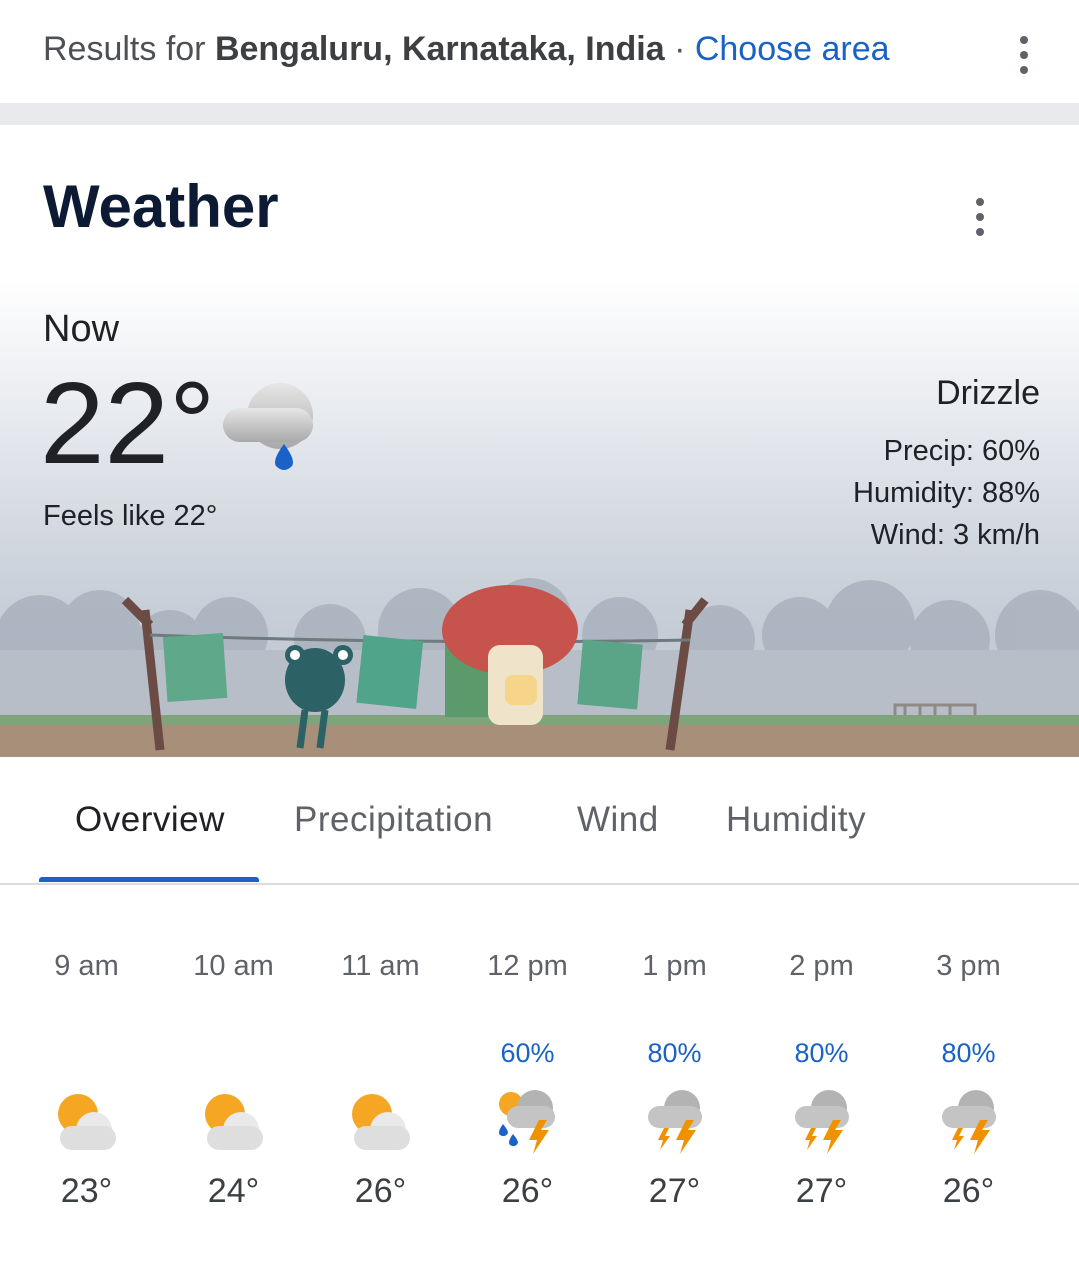 This screenshot has height=1269, width=1079. What do you see at coordinates (674, 966) in the screenshot?
I see `hour-label: 1 pm` at bounding box center [674, 966].